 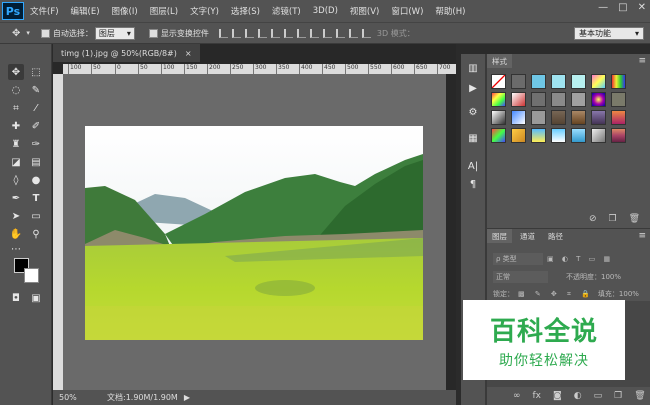 I want to click on minimize-icon: —, so click(x=603, y=7).